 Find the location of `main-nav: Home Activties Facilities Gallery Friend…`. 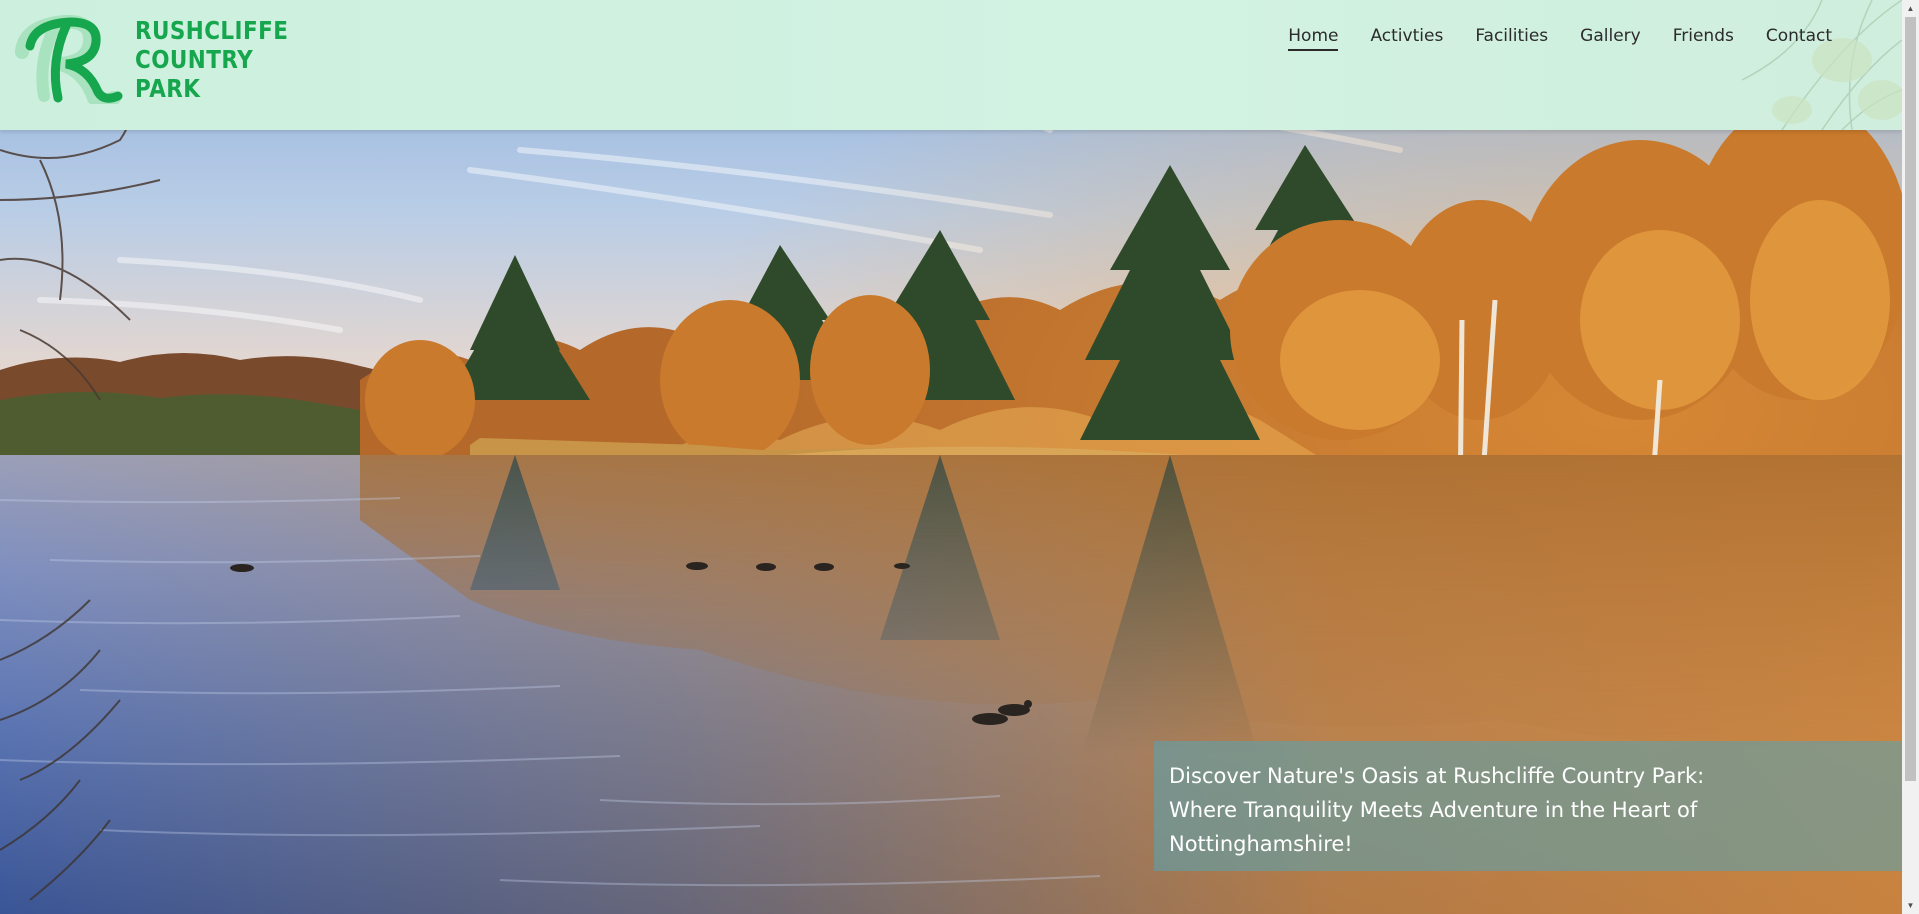

main-nav: Home Activties Facilities Gallery Friend… is located at coordinates (1544, 38).